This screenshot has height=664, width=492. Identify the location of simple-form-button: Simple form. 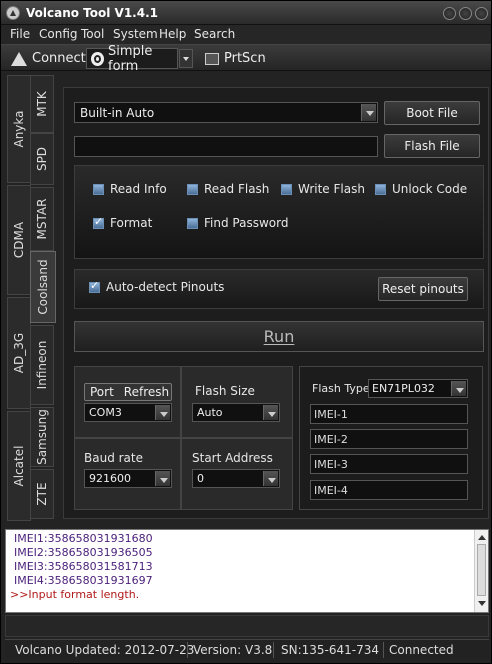
(132, 59).